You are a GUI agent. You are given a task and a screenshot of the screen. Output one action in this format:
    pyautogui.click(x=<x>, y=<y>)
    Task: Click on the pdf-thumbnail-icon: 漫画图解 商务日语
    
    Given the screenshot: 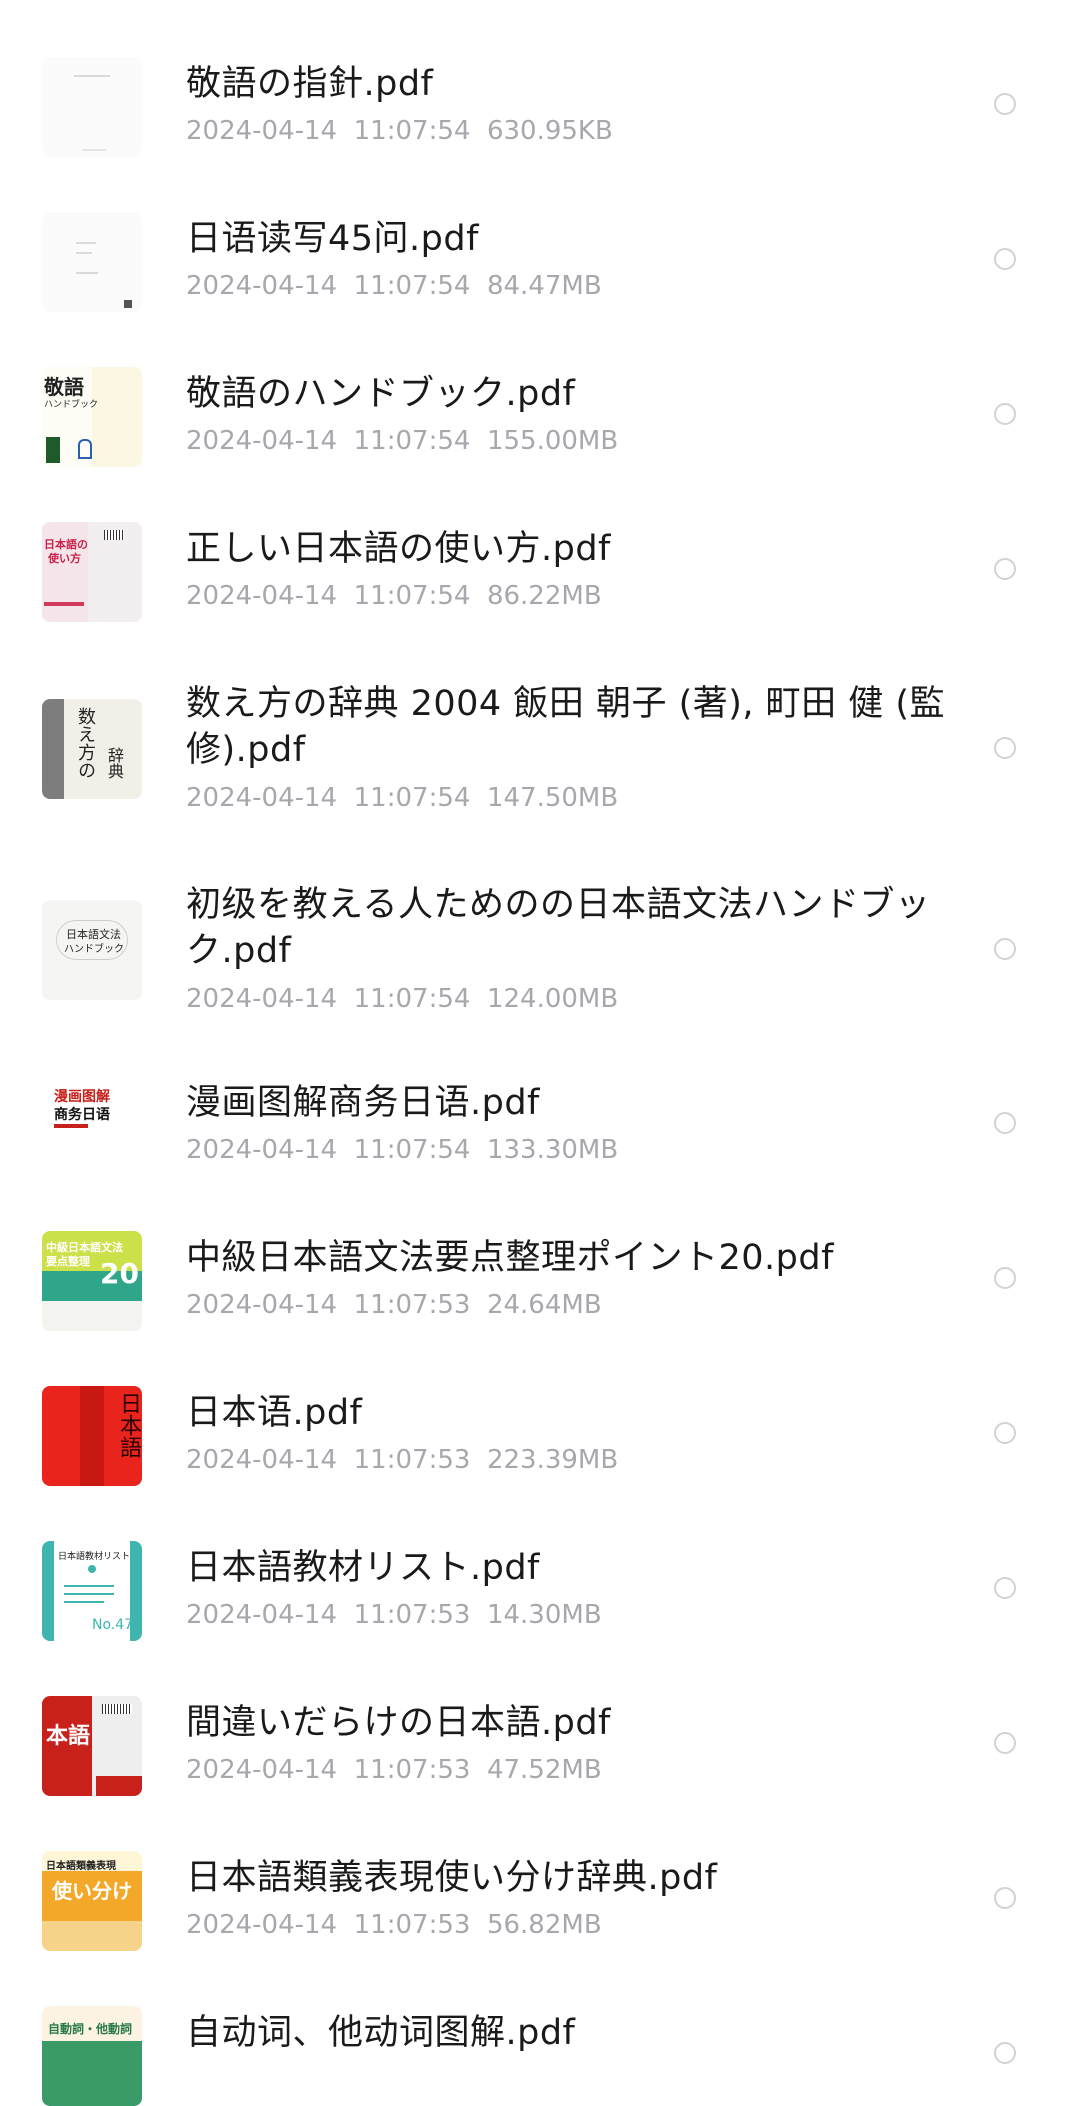 What is the action you would take?
    pyautogui.click(x=92, y=1126)
    